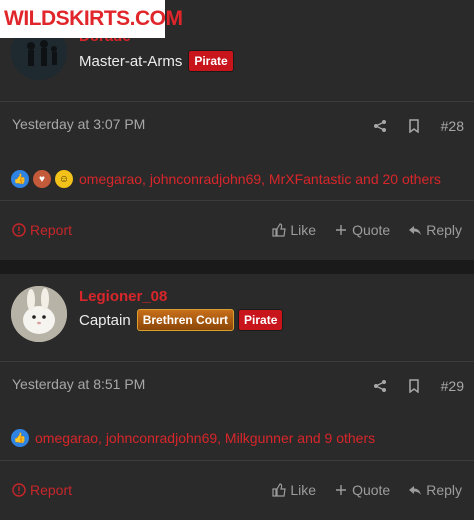 The image size is (474, 520). Describe the element at coordinates (123, 296) in the screenshot. I see `username: Legioner_08` at that location.